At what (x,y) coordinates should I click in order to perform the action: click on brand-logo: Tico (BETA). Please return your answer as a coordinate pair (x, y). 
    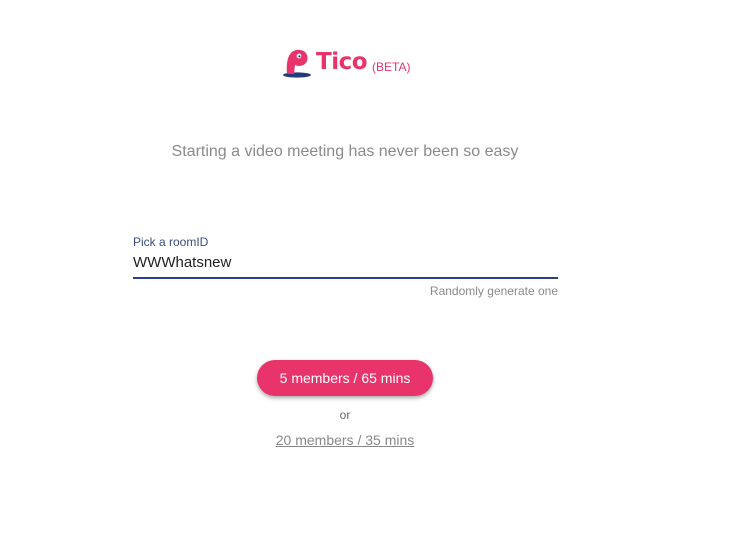
    Looking at the image, I should click on (346, 61).